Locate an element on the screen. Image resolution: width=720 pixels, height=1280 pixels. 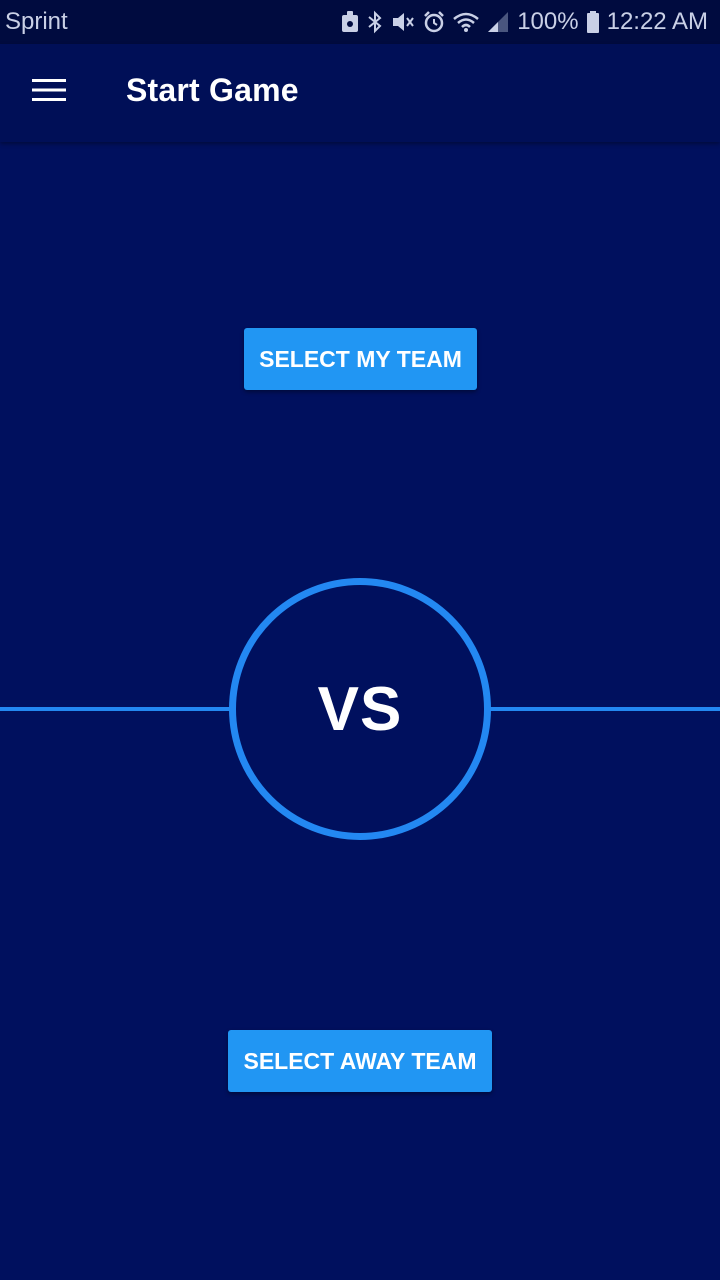
battery-icon is located at coordinates (592, 22).